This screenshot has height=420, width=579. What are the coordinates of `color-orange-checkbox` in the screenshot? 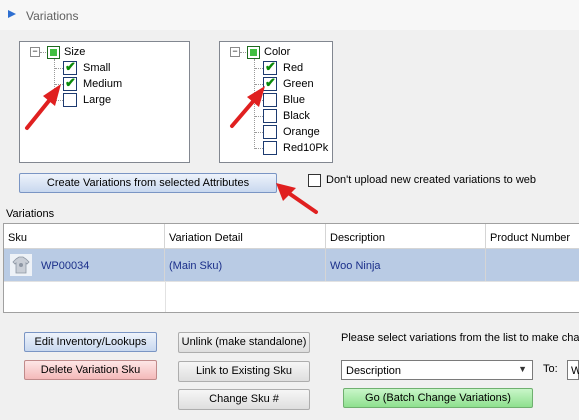 It's located at (270, 132).